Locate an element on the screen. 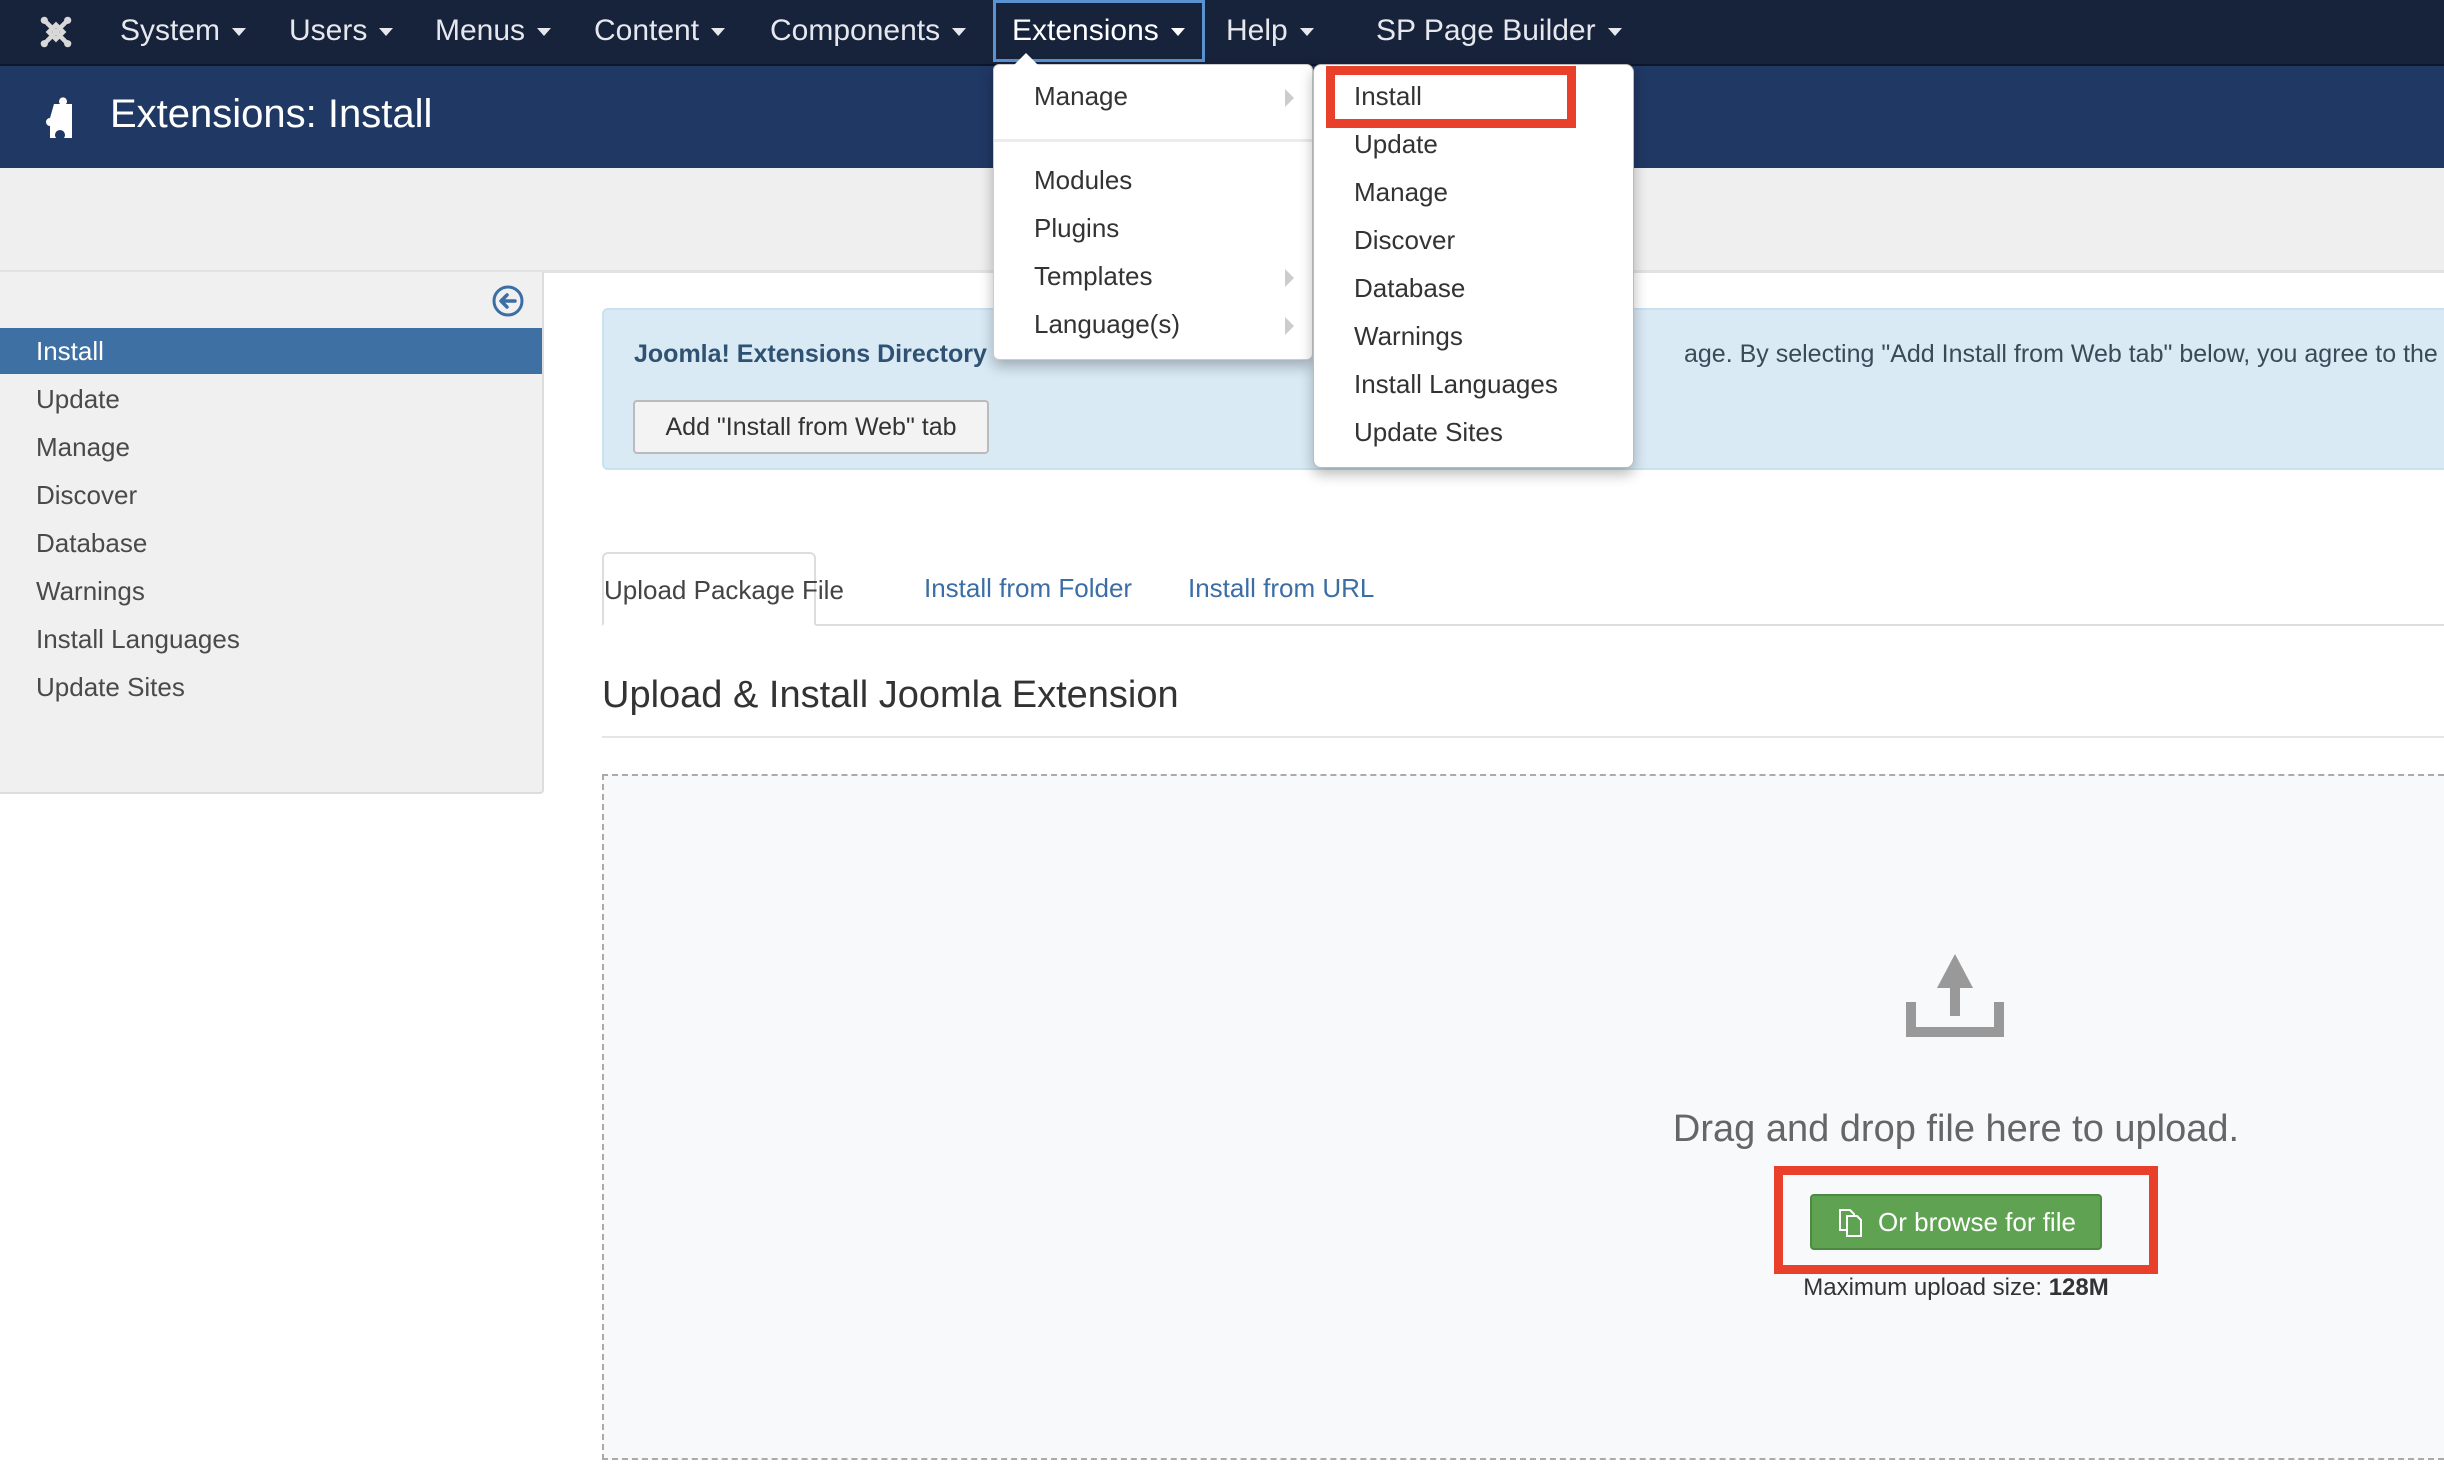  tab-upload-package-file: Upload Package File is located at coordinates (723, 589).